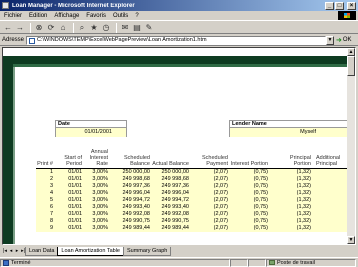 Image resolution: width=358 pixels, height=267 pixels. What do you see at coordinates (351, 146) in the screenshot?
I see `vertical-scrollbar: ▲ ▼` at bounding box center [351, 146].